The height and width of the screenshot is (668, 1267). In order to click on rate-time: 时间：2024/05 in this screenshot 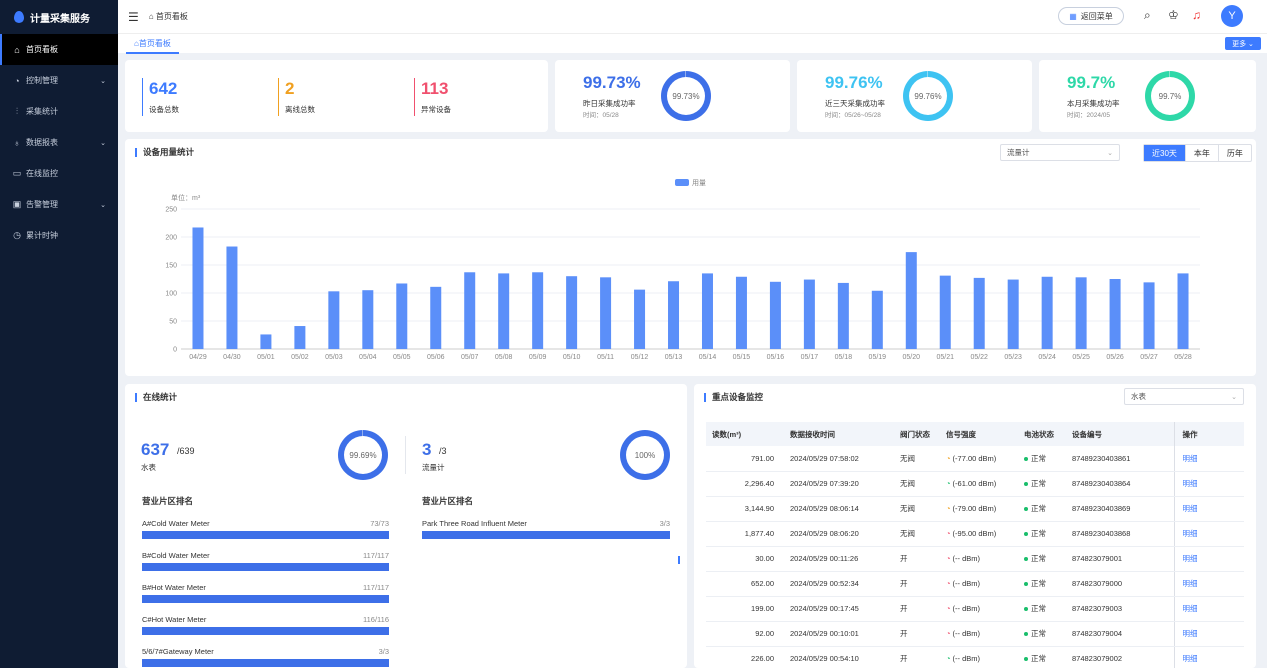, I will do `click(1088, 115)`.